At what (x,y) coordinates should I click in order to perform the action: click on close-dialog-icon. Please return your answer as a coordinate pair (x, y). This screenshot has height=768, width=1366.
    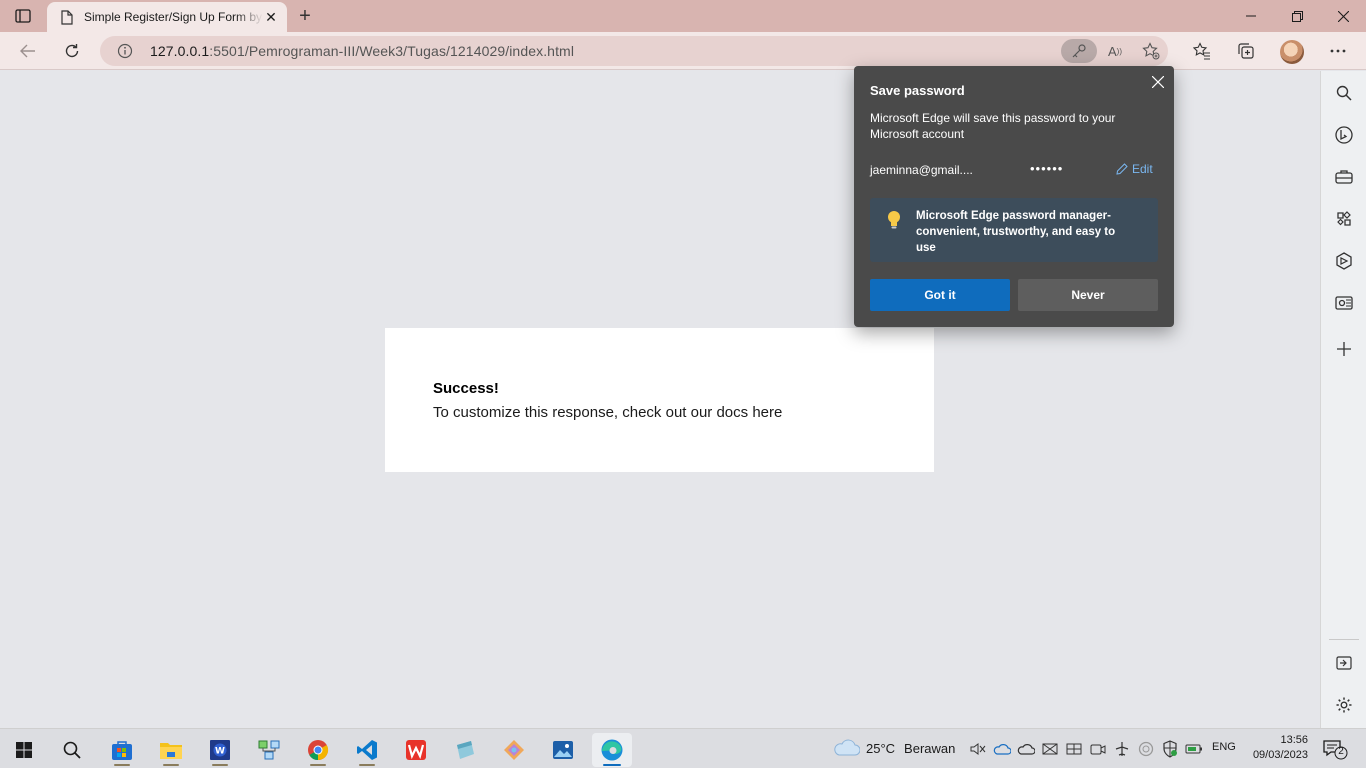
    Looking at the image, I should click on (1158, 82).